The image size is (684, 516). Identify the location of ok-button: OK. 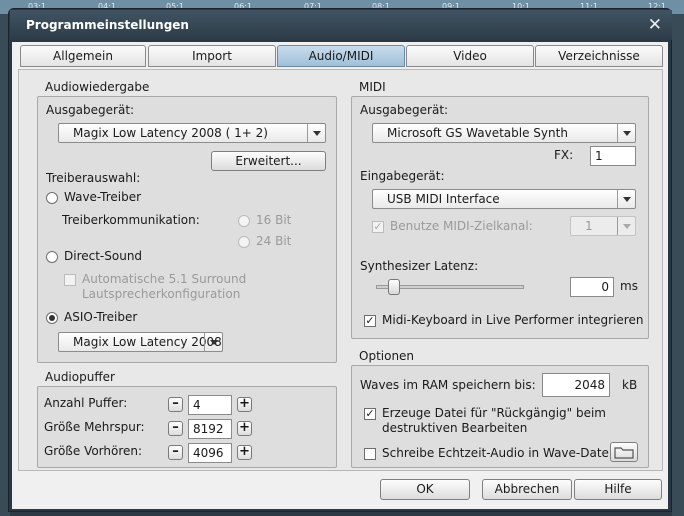
(425, 489).